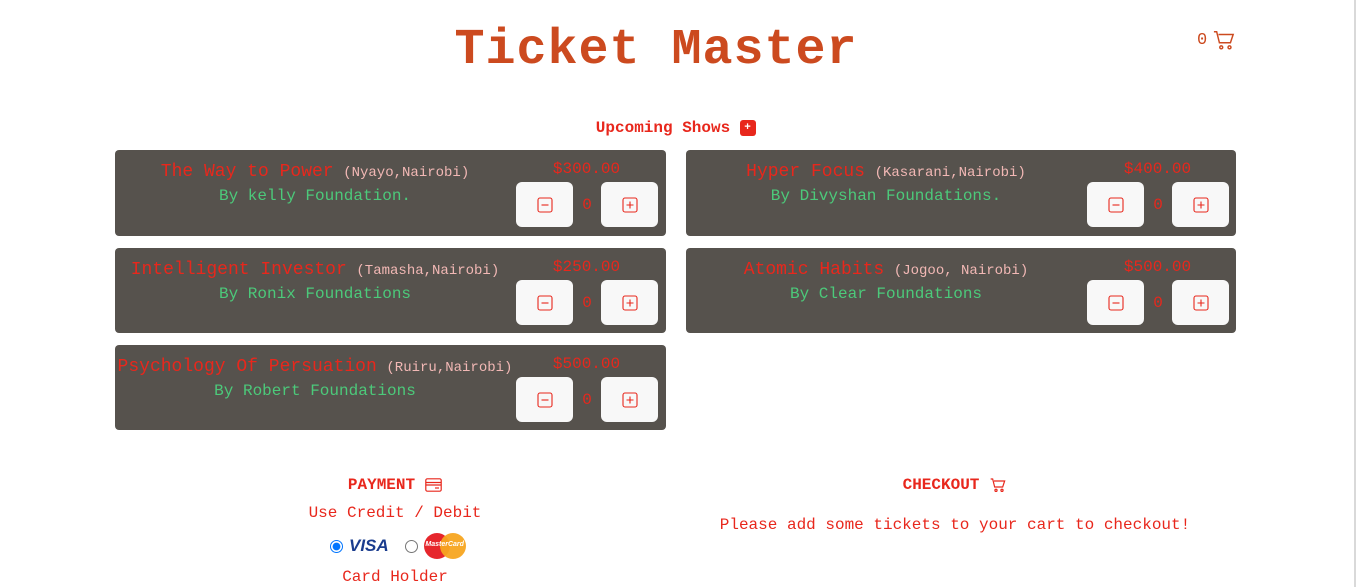 The image size is (1356, 587). Describe the element at coordinates (663, 128) in the screenshot. I see `upcoming-shows-label: Upcoming Shows` at that location.